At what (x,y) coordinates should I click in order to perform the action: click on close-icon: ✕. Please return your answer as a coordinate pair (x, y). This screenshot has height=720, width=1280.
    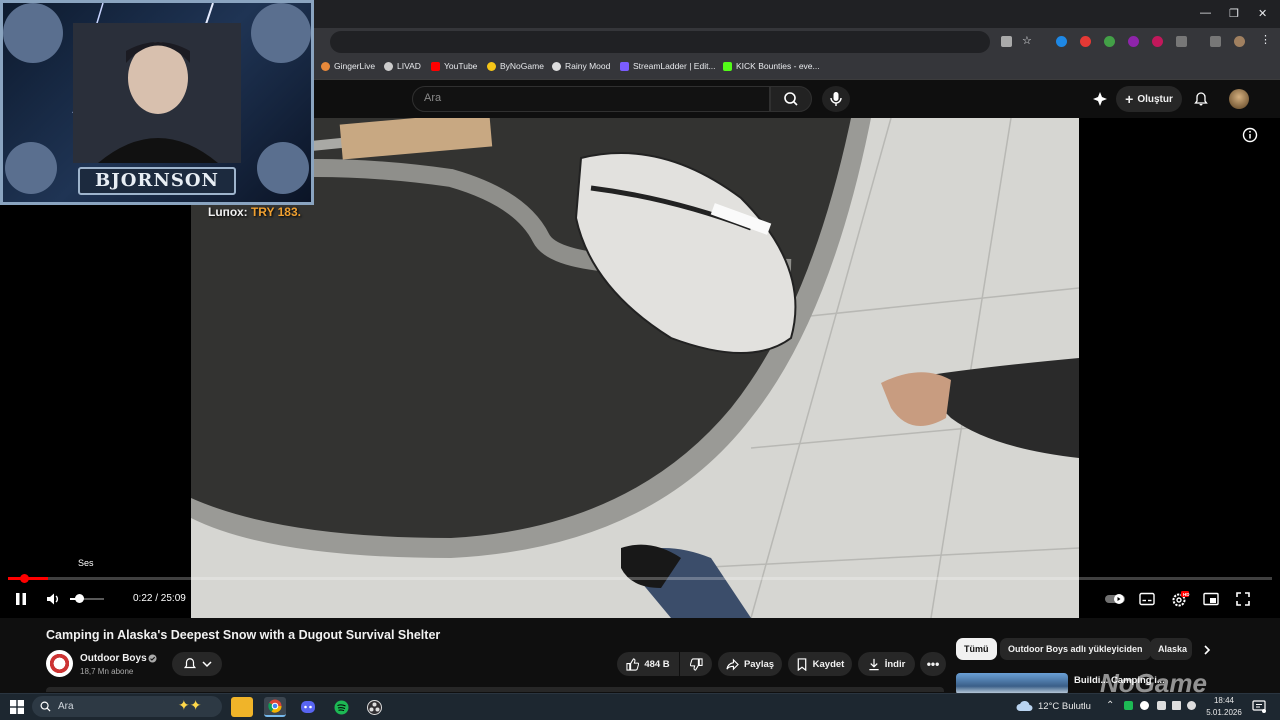
    Looking at the image, I should click on (1262, 13).